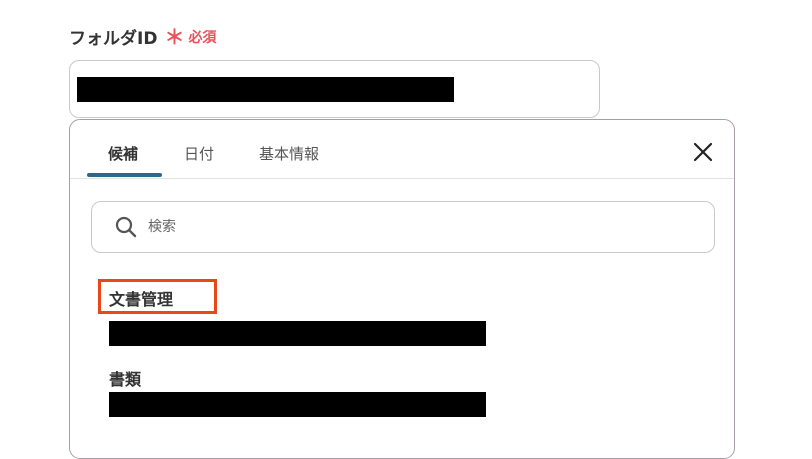 This screenshot has width=812, height=459. I want to click on option-item: 書類, so click(125, 378).